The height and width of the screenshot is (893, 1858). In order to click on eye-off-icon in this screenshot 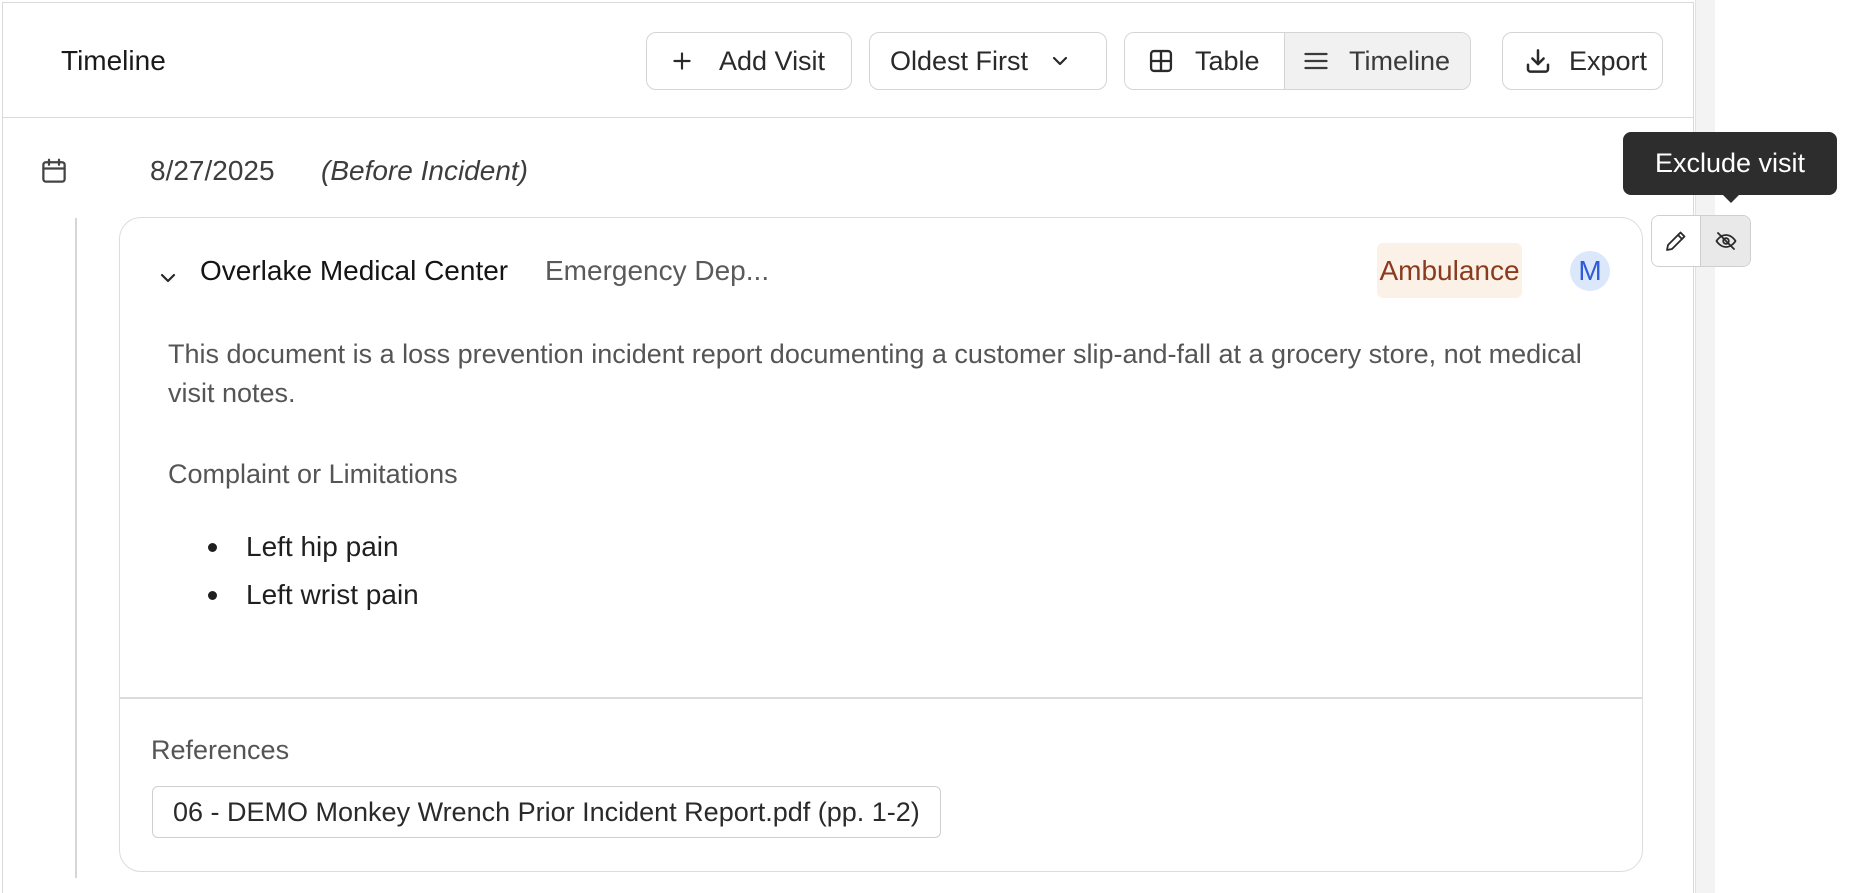, I will do `click(1725, 241)`.